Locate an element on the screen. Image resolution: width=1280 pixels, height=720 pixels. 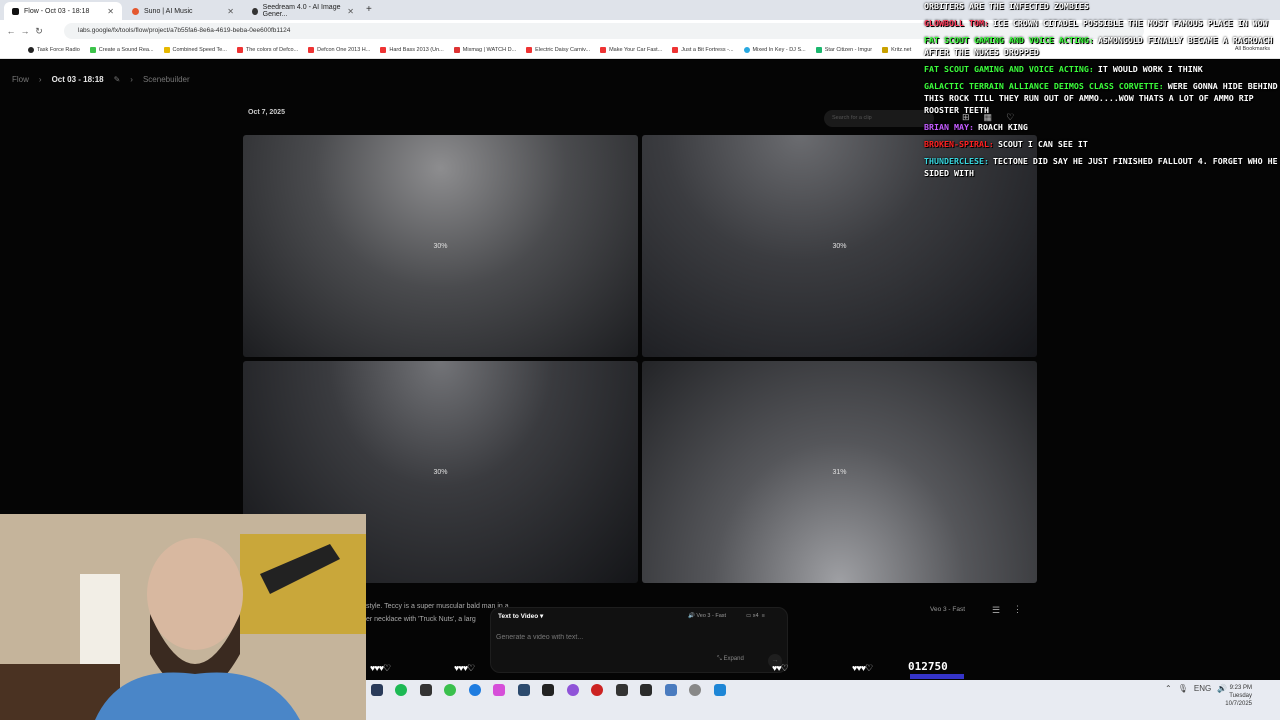
edge-icon is located at coordinates (475, 690).